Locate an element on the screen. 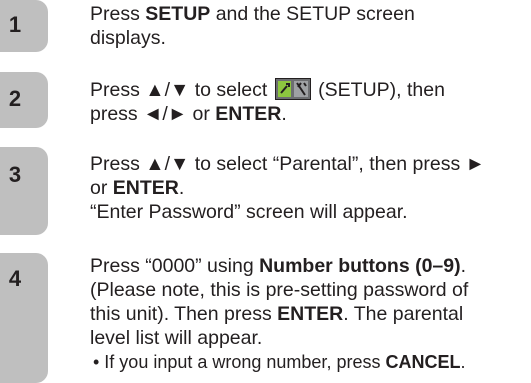 The width and height of the screenshot is (531, 383). text-run: Press is located at coordinates (118, 14).